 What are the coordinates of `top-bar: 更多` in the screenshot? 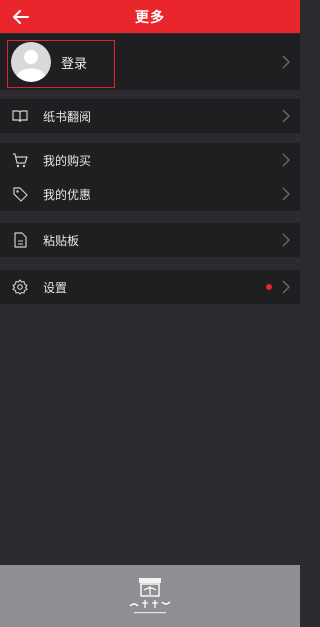 It's located at (150, 16).